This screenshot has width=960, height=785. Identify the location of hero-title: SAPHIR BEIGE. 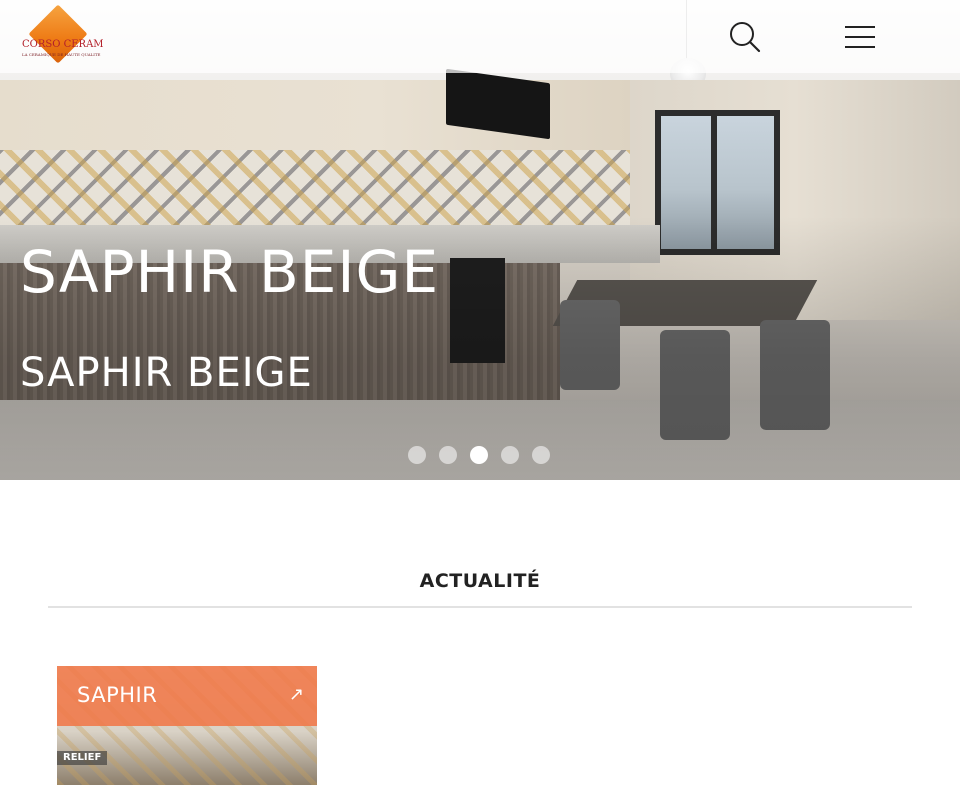
(230, 272).